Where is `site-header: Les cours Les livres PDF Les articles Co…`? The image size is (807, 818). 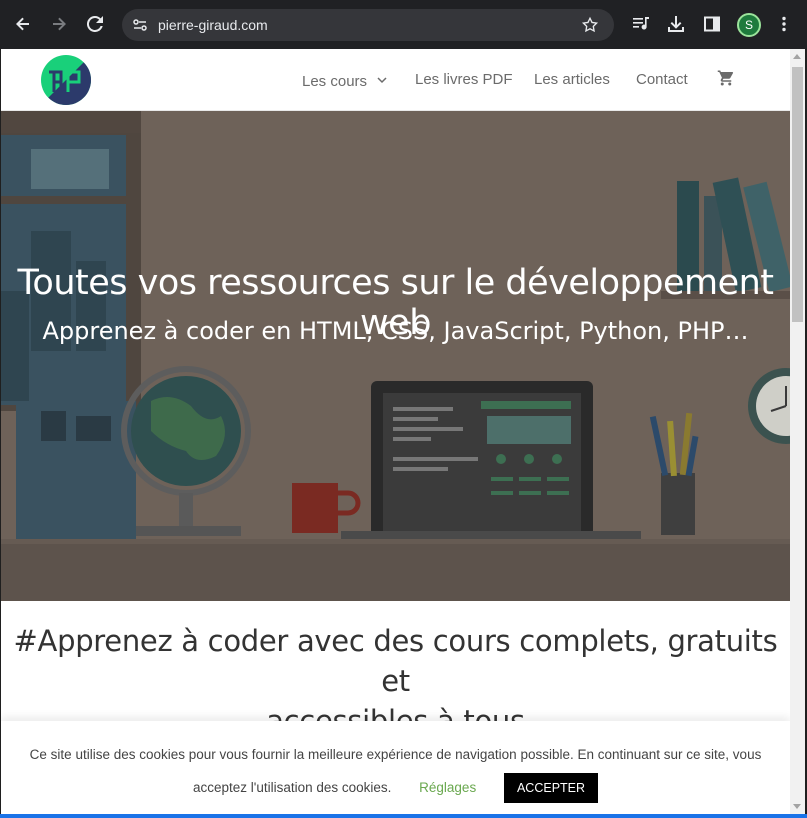 site-header: Les cours Les livres PDF Les articles Co… is located at coordinates (395, 80).